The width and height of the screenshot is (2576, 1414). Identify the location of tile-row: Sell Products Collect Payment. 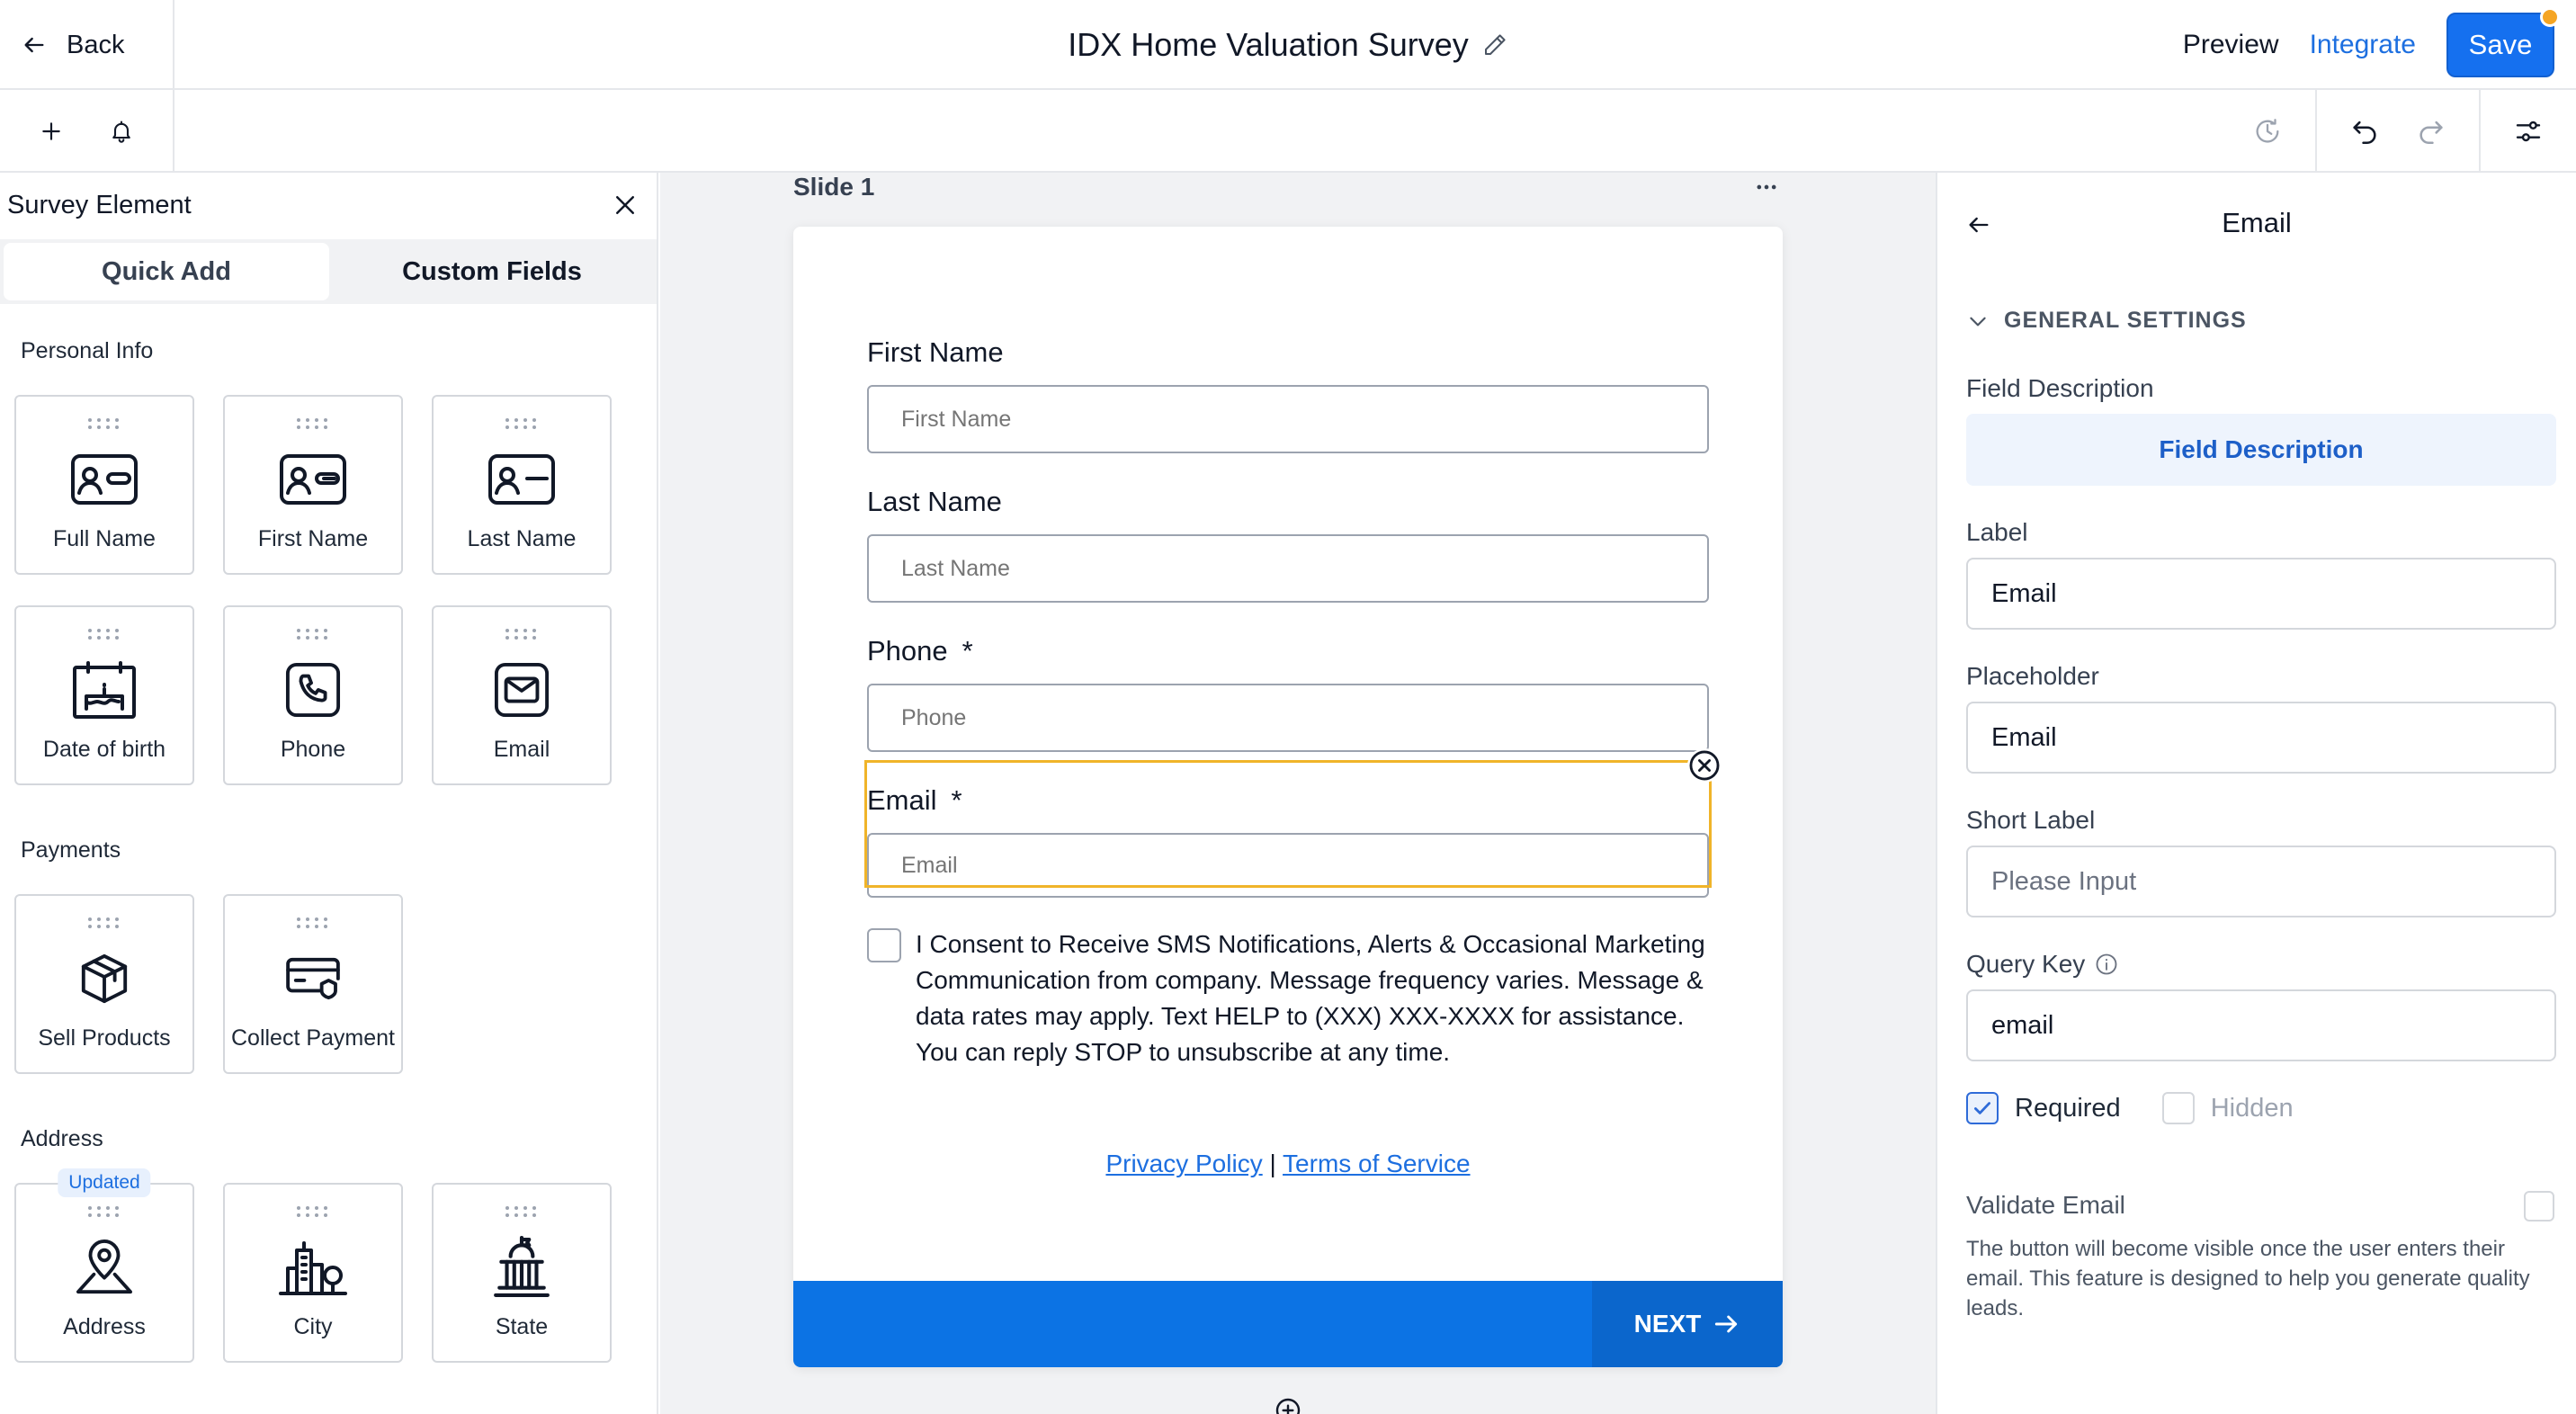
(328, 984).